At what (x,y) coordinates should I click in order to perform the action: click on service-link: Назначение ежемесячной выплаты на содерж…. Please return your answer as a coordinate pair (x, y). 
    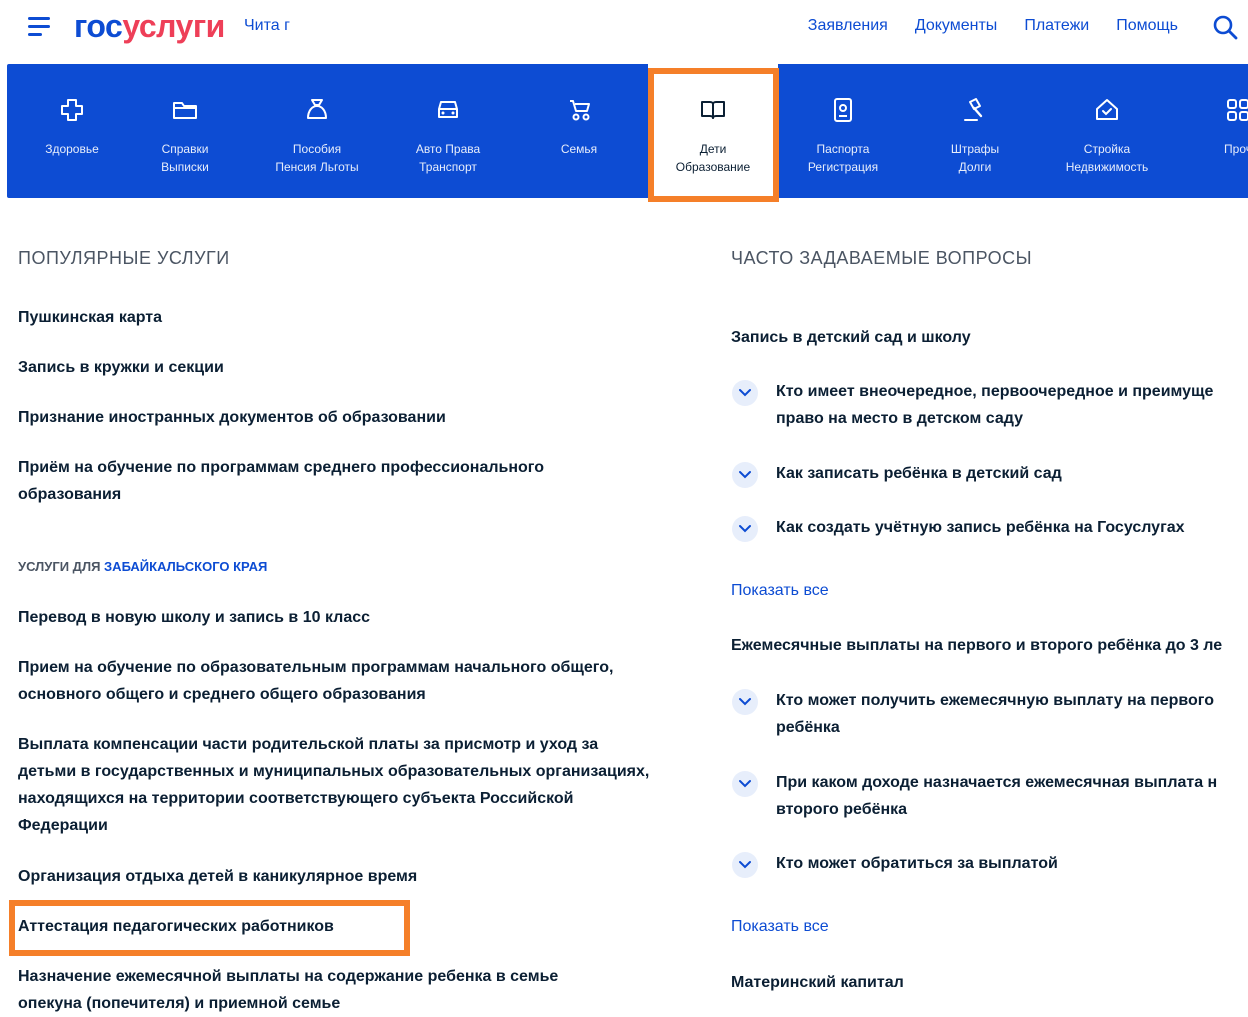
    Looking at the image, I should click on (318, 990).